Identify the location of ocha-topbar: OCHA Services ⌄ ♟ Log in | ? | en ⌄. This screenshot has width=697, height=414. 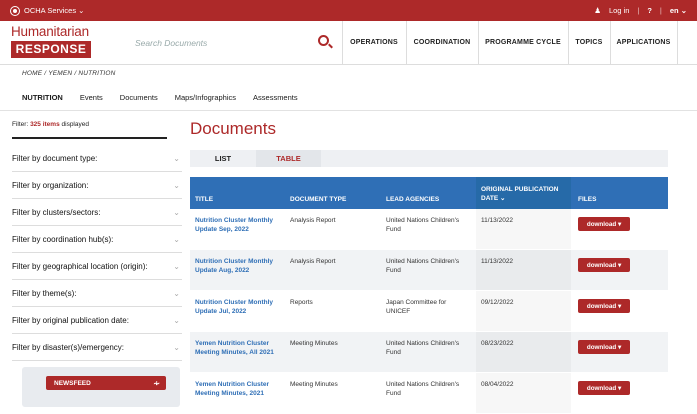
(348, 10).